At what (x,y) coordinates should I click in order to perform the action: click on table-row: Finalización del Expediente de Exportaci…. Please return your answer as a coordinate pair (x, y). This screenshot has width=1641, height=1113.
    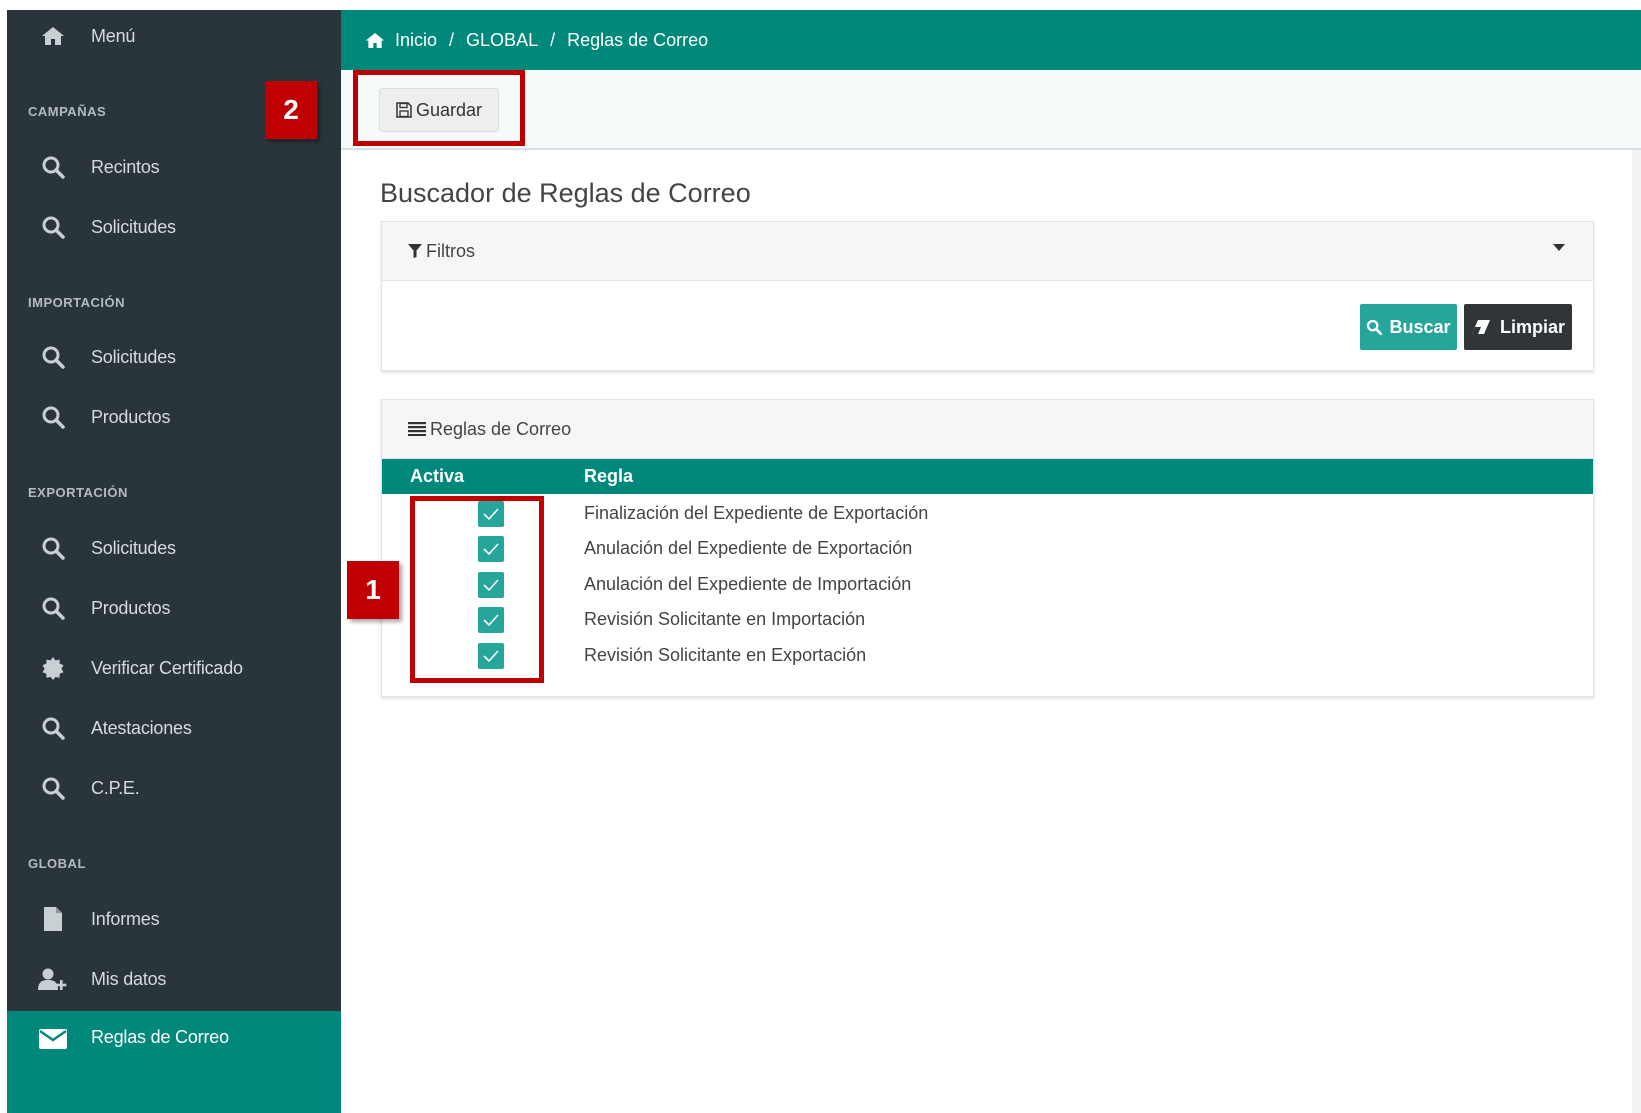
    Looking at the image, I should click on (987, 513).